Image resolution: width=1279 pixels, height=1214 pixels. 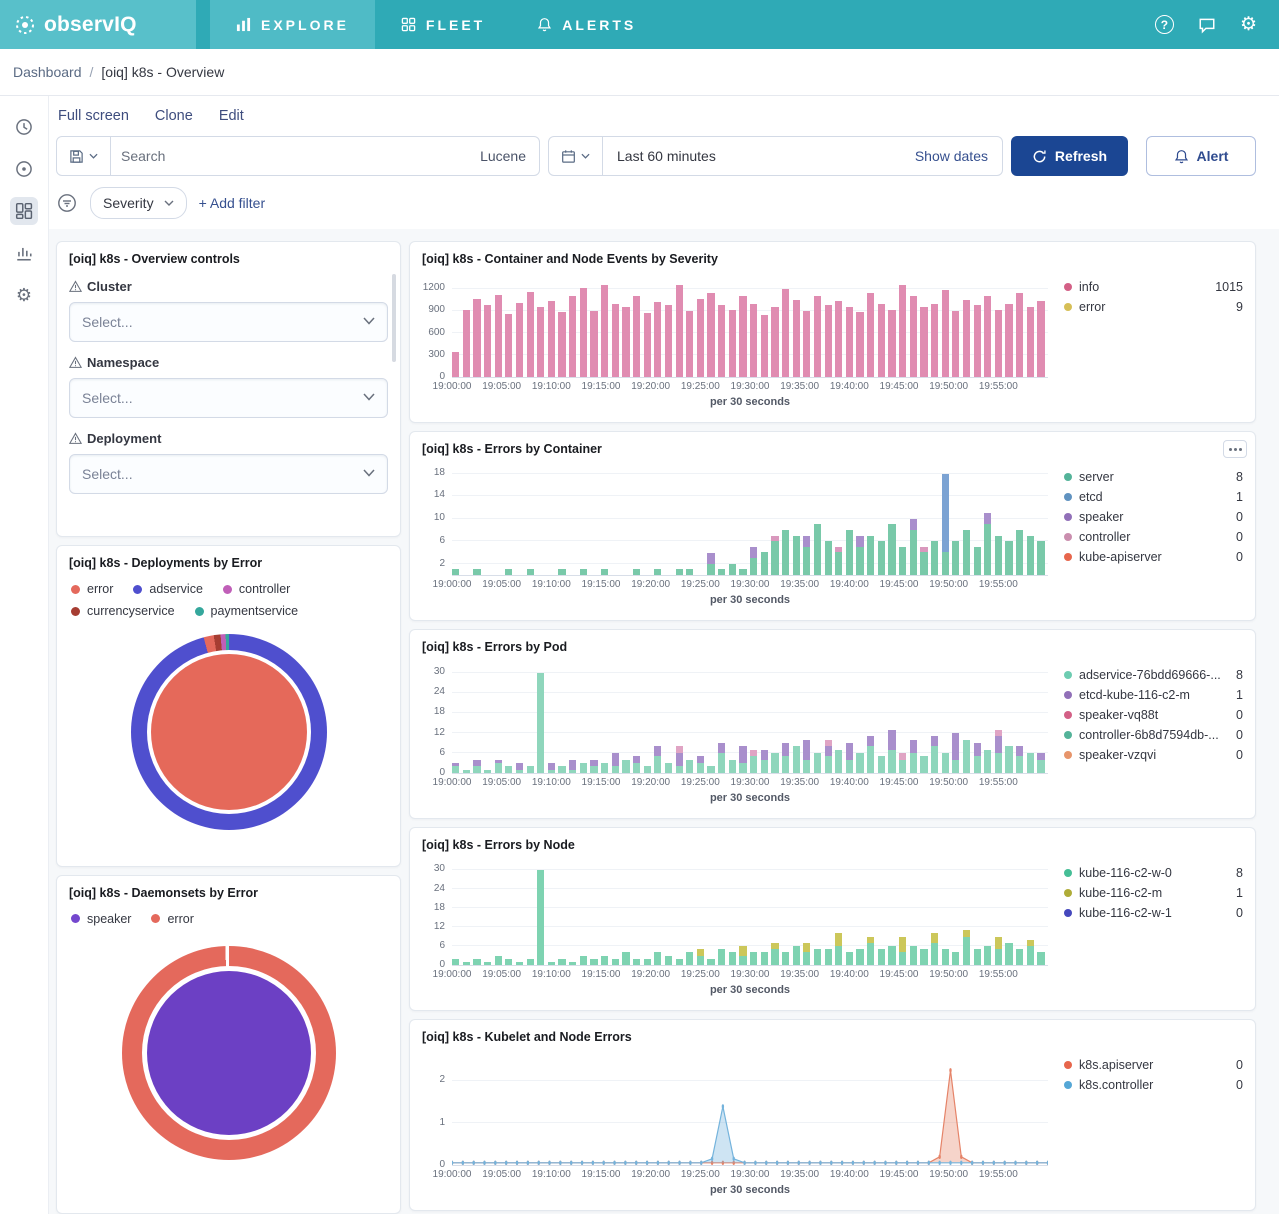 What do you see at coordinates (1153, 497) in the screenshot?
I see `legend-item: etcd 1` at bounding box center [1153, 497].